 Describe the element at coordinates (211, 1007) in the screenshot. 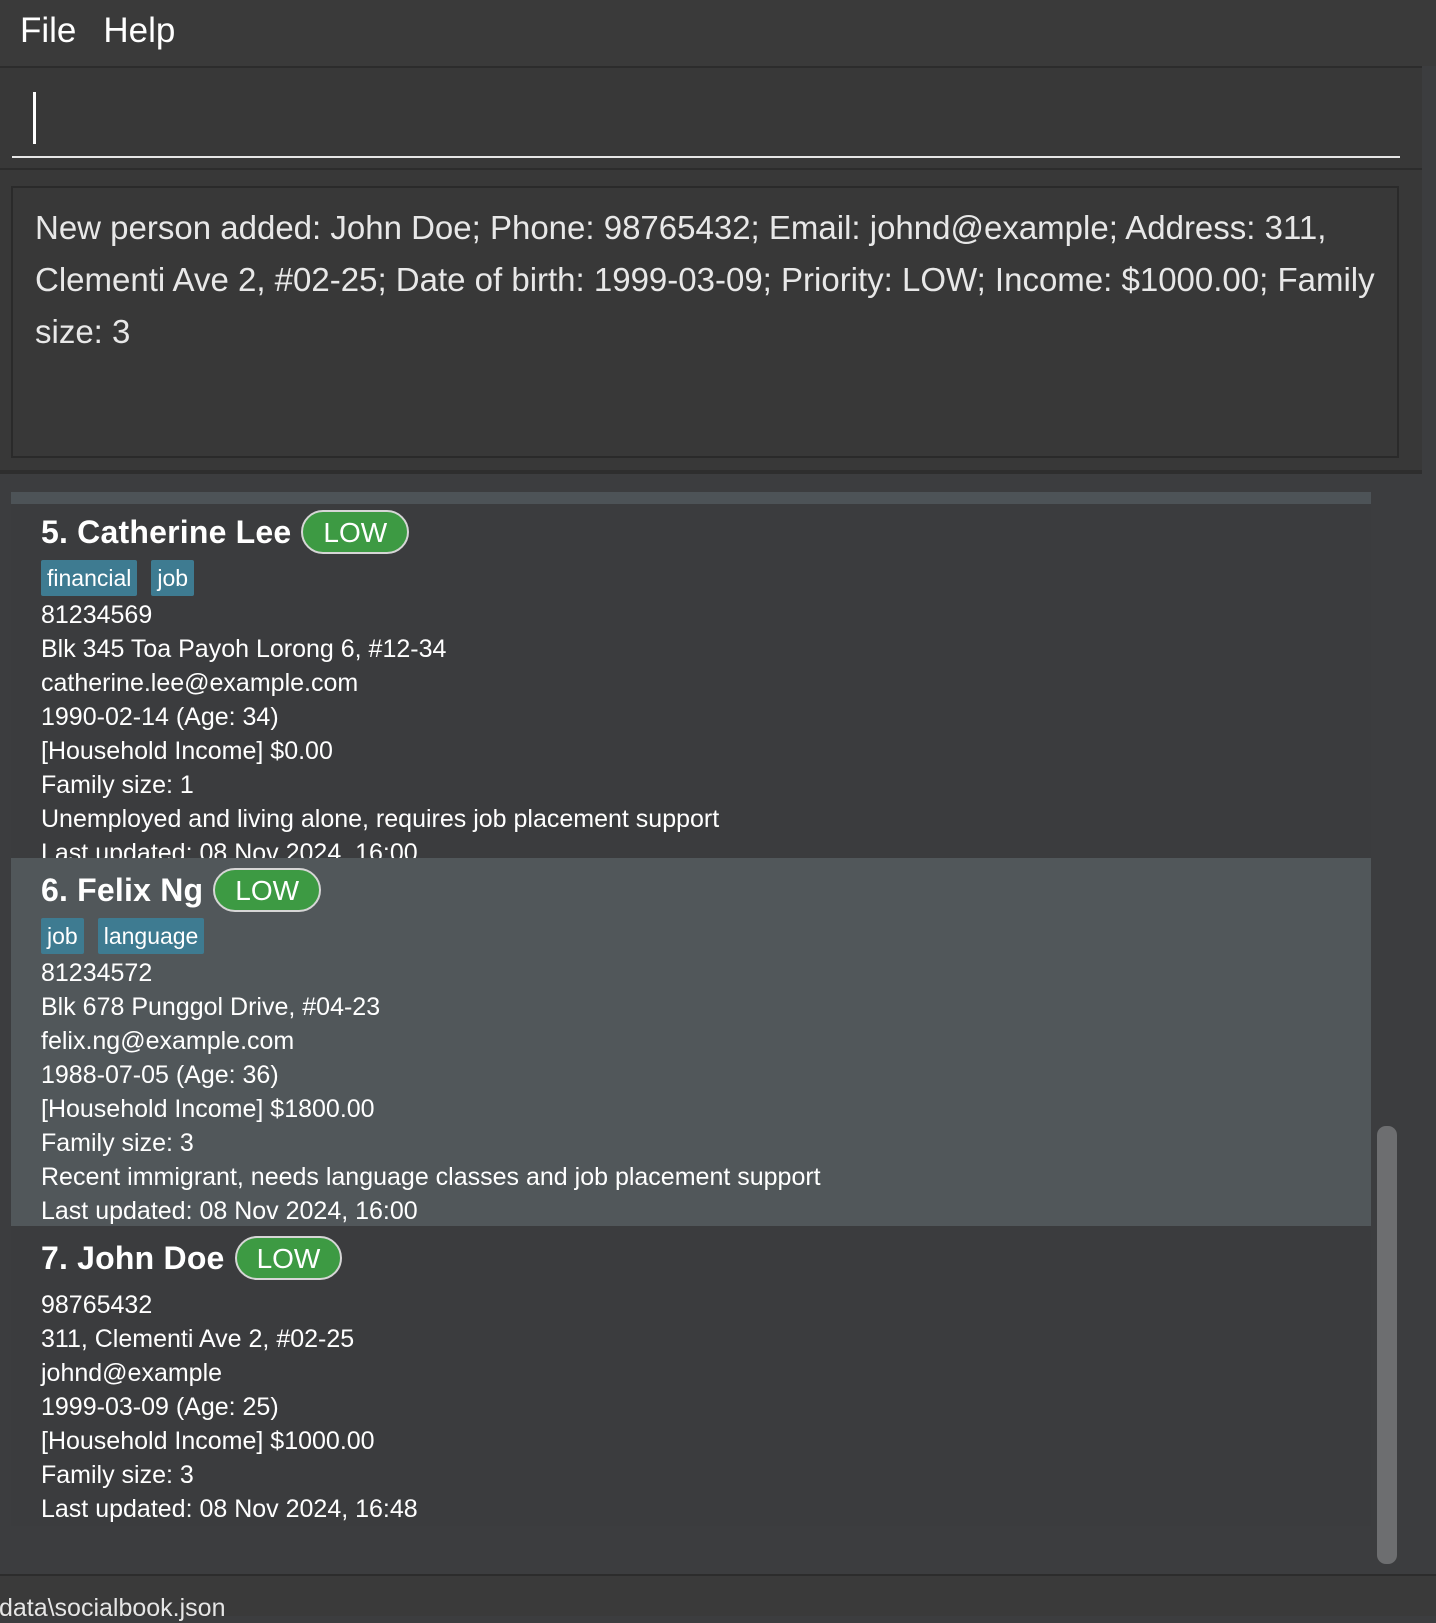

I see `person-address: Blk 678 Punggol Drive, #04-23` at that location.